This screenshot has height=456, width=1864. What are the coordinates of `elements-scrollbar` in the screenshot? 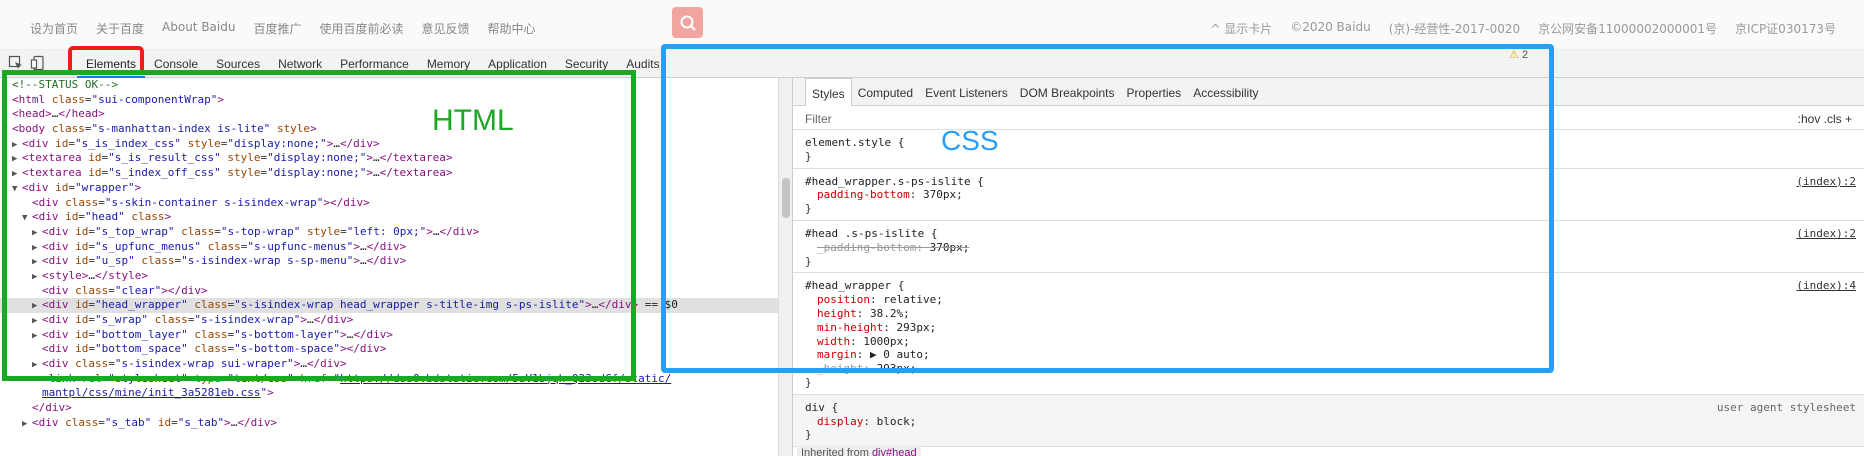 It's located at (785, 267).